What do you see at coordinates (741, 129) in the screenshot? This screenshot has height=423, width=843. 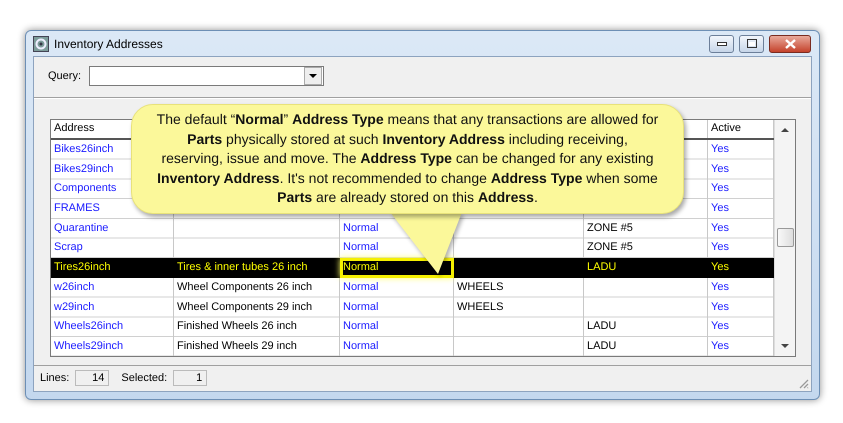 I see `column-header: Active` at bounding box center [741, 129].